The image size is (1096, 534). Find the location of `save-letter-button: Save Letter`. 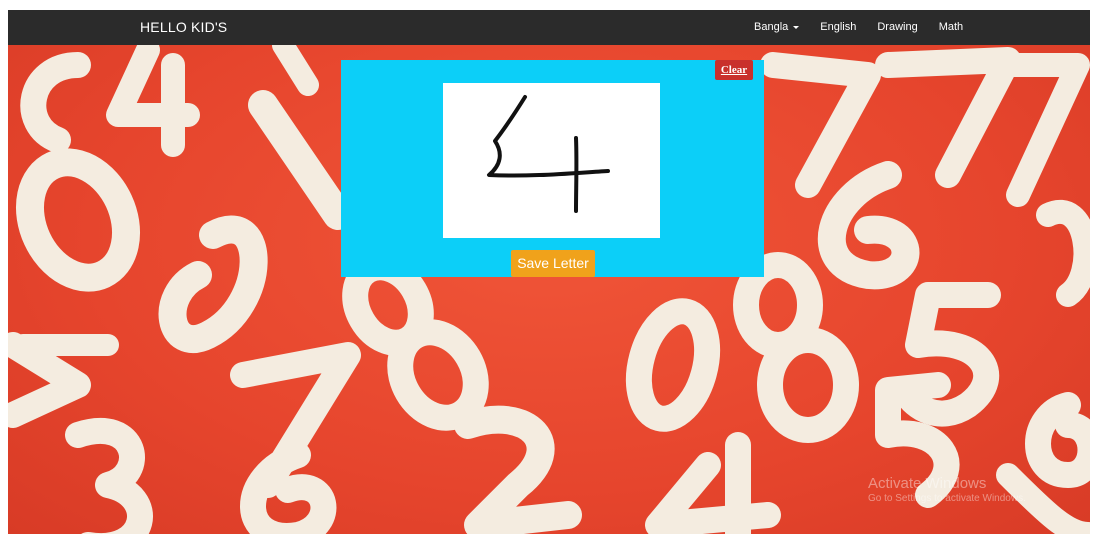

save-letter-button: Save Letter is located at coordinates (553, 263).